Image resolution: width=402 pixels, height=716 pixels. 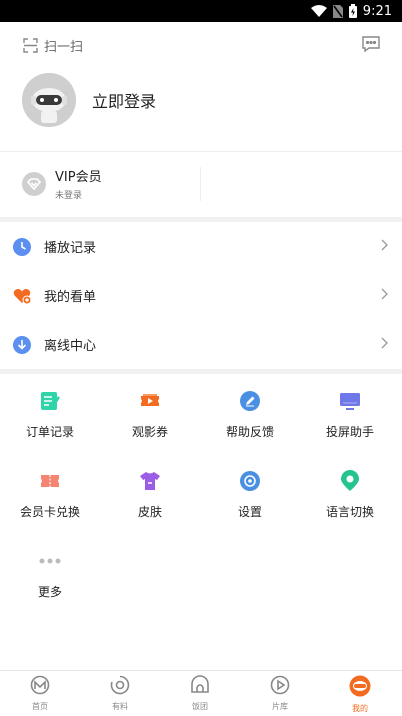 I want to click on feedback-icon, so click(x=250, y=401).